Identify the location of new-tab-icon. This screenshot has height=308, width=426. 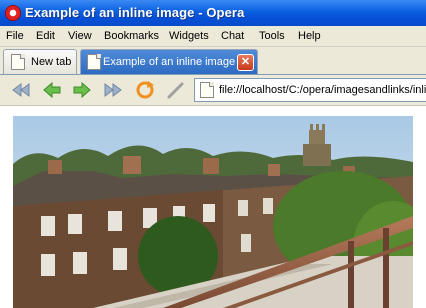
(18, 62).